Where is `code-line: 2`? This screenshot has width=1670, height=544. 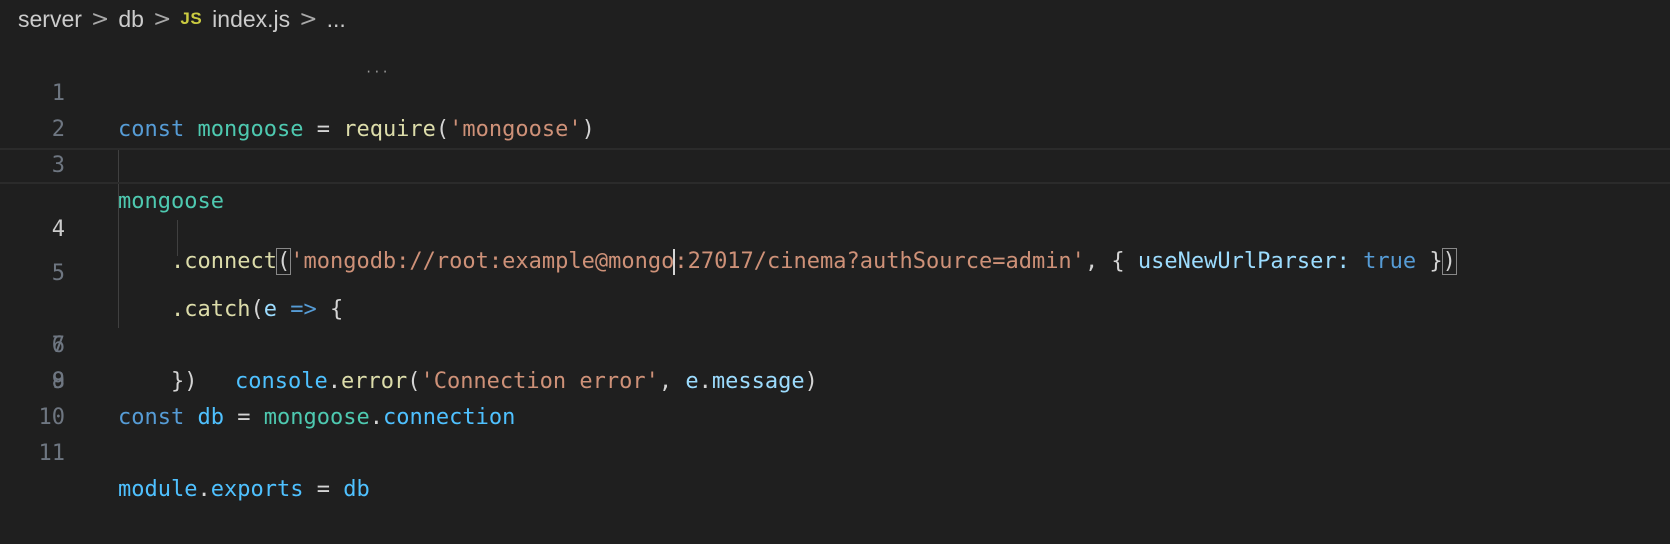
code-line: 2 is located at coordinates (835, 109).